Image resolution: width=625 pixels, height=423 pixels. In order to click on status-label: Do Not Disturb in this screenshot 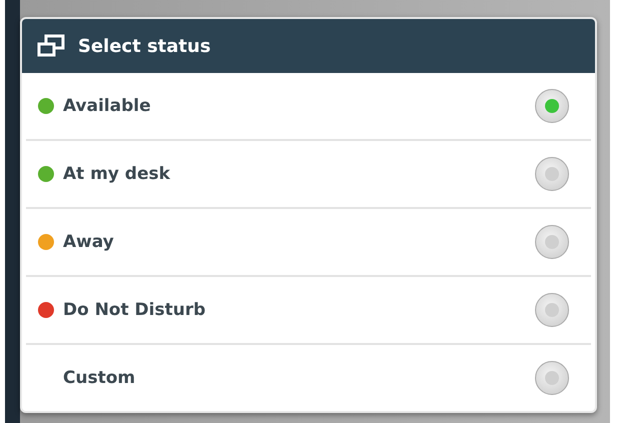, I will do `click(134, 310)`.